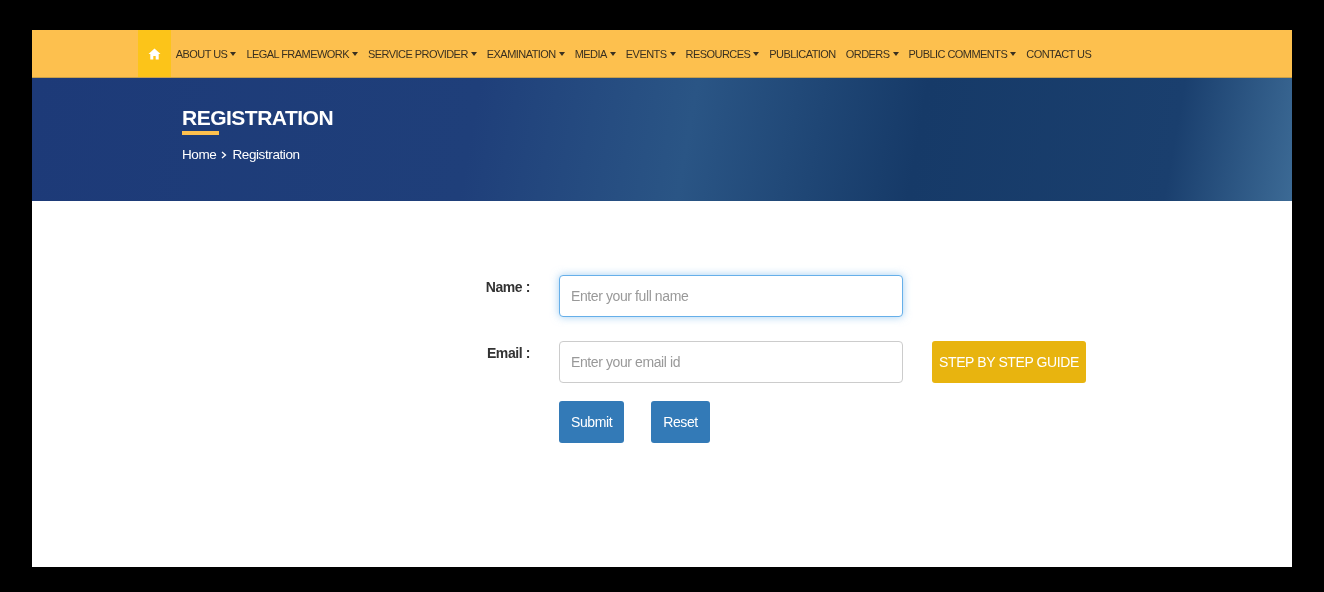 Image resolution: width=1324 pixels, height=592 pixels. Describe the element at coordinates (507, 352) in the screenshot. I see `field-label: Email :` at that location.